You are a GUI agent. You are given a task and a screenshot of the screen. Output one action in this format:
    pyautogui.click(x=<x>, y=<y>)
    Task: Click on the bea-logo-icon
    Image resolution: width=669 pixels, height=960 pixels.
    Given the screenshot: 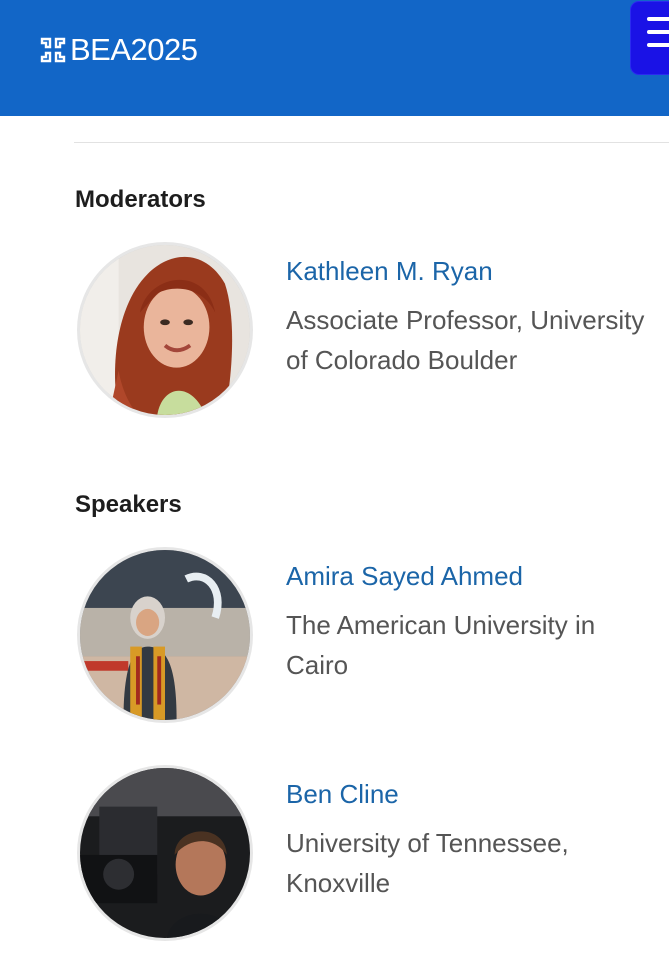 What is the action you would take?
    pyautogui.click(x=53, y=50)
    